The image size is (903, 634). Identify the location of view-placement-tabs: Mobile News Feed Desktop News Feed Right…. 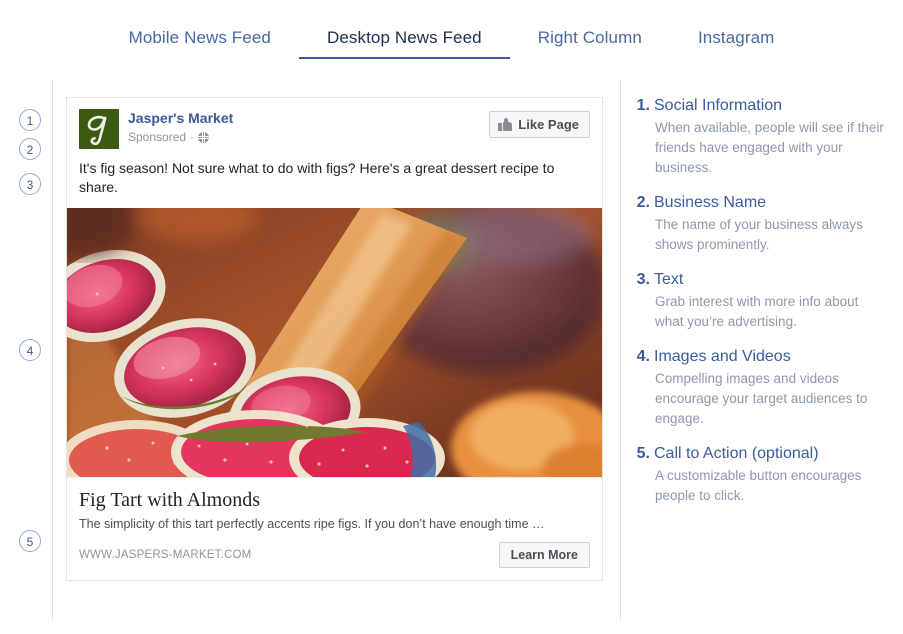
(451, 36).